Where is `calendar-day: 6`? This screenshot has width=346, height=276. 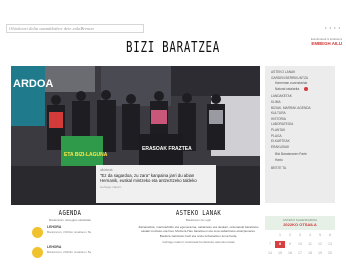
calendar-day: 6 is located at coordinates (330, 235).